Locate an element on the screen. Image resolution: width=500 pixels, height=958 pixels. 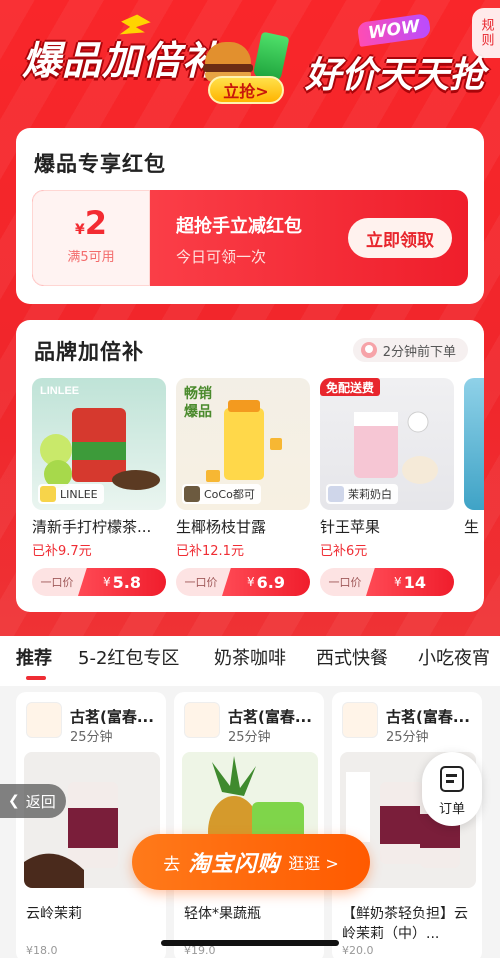
brand-tag: LINLEE is located at coordinates (71, 494).